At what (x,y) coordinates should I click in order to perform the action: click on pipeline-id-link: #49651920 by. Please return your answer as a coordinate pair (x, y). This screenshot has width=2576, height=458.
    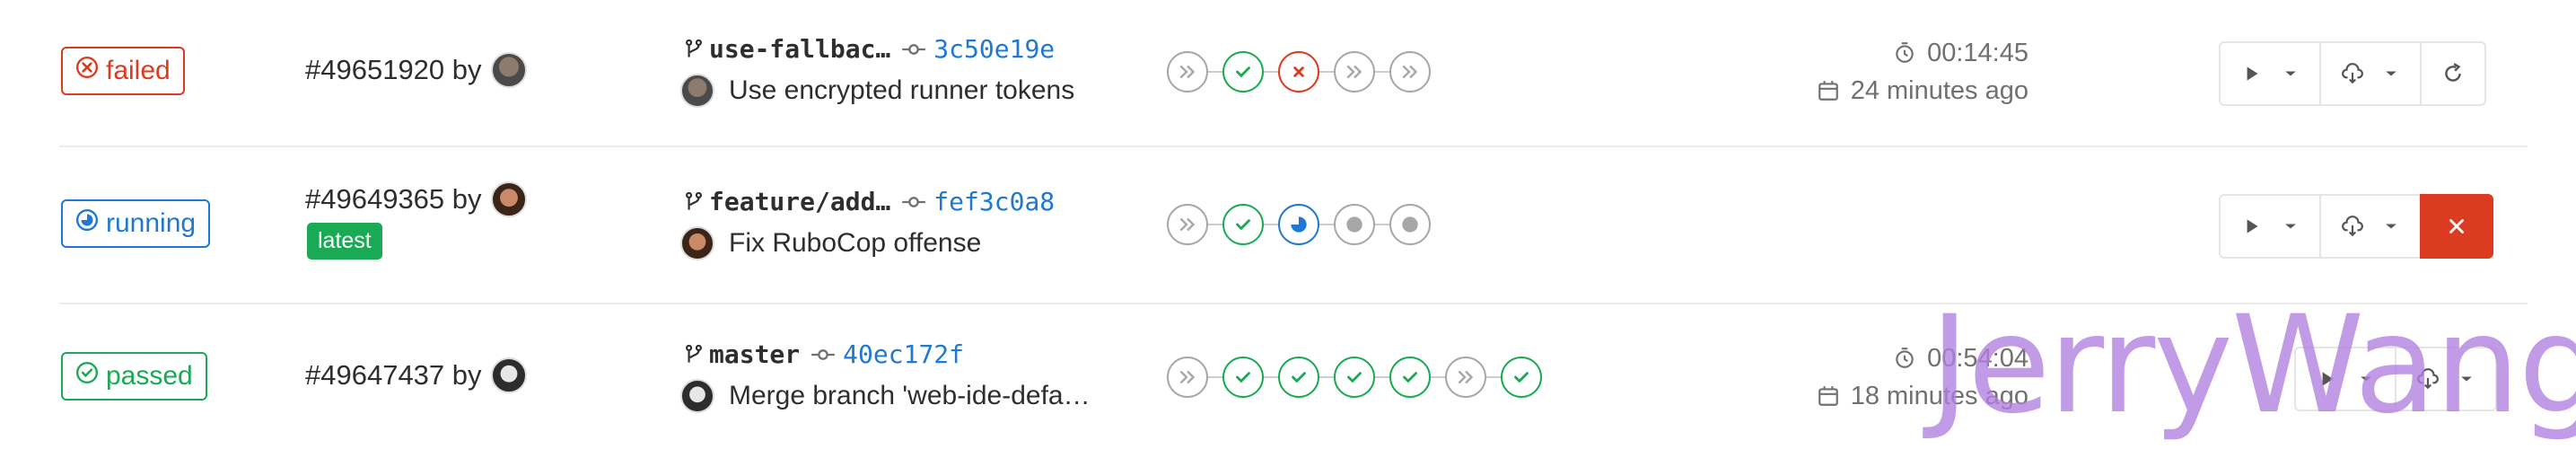
    Looking at the image, I should click on (393, 70).